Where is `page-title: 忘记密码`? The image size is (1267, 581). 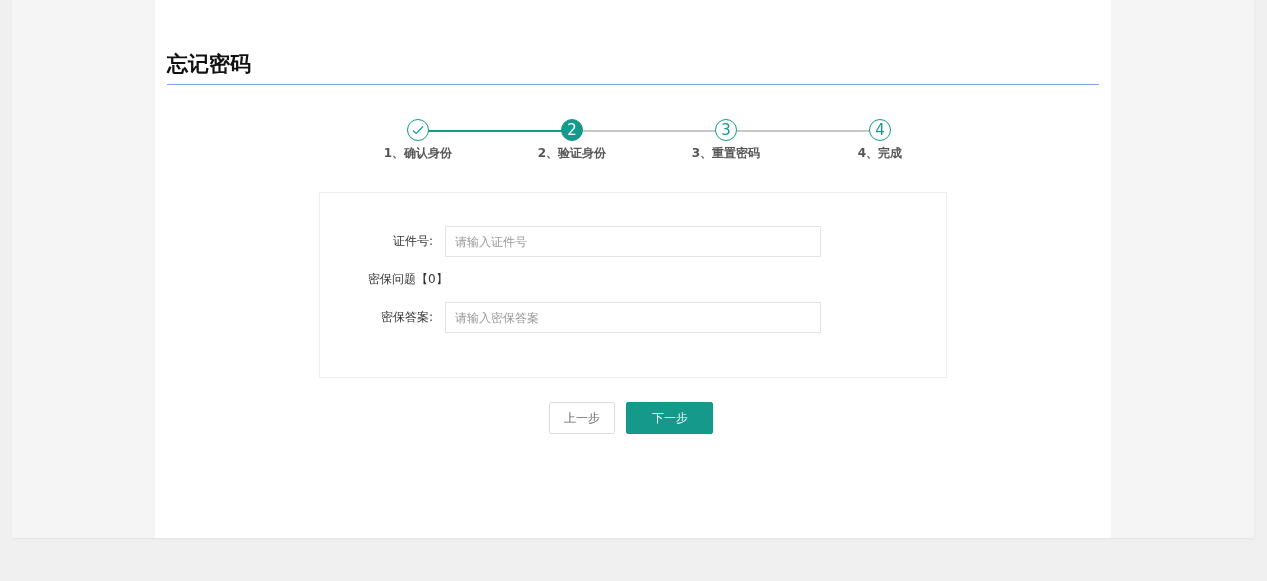
page-title: 忘记密码 is located at coordinates (633, 67).